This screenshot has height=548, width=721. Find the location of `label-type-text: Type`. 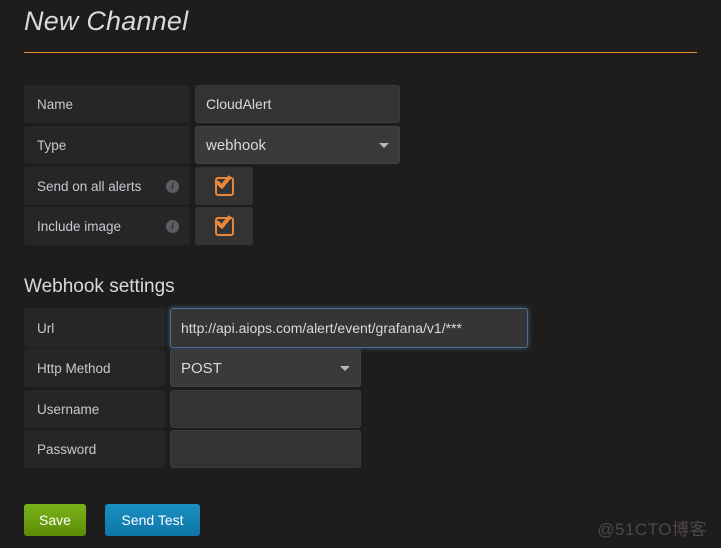

label-type-text: Type is located at coordinates (52, 145).